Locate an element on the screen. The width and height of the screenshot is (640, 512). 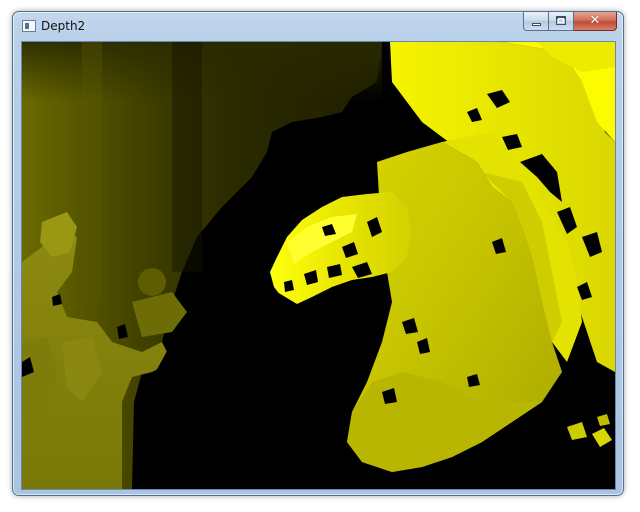
close-button: ✕ is located at coordinates (595, 21).